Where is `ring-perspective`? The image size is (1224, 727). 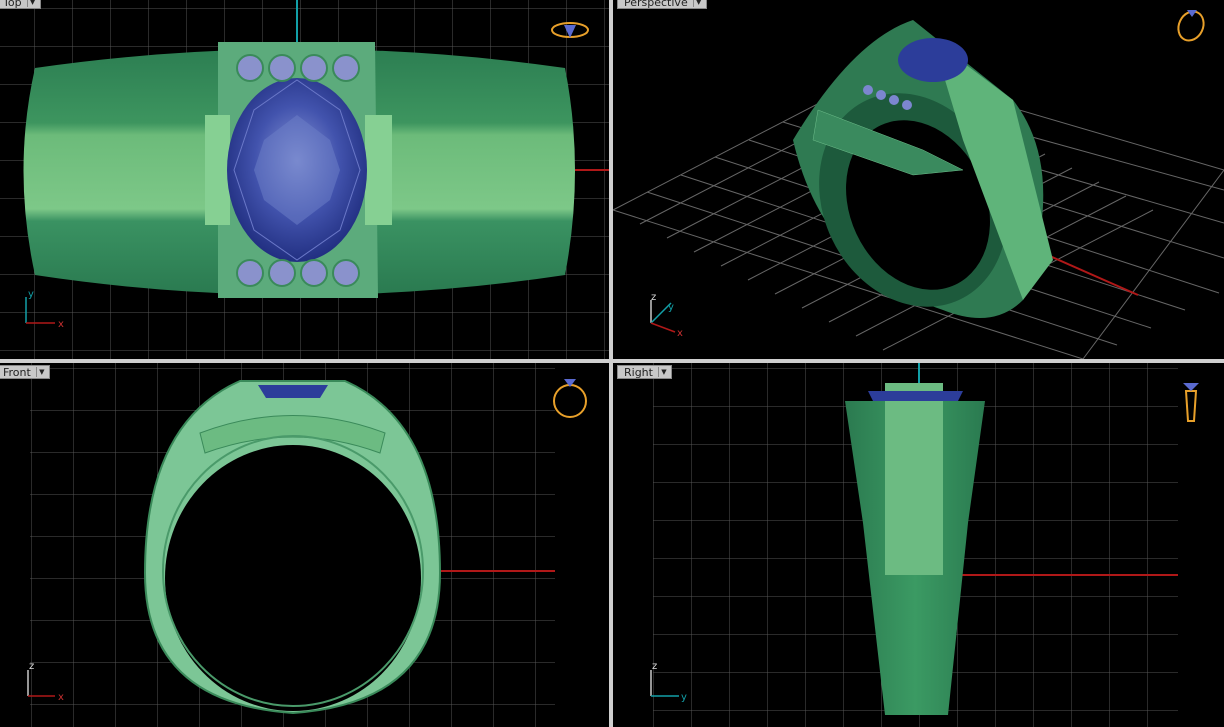
ring-perspective is located at coordinates (919, 179).